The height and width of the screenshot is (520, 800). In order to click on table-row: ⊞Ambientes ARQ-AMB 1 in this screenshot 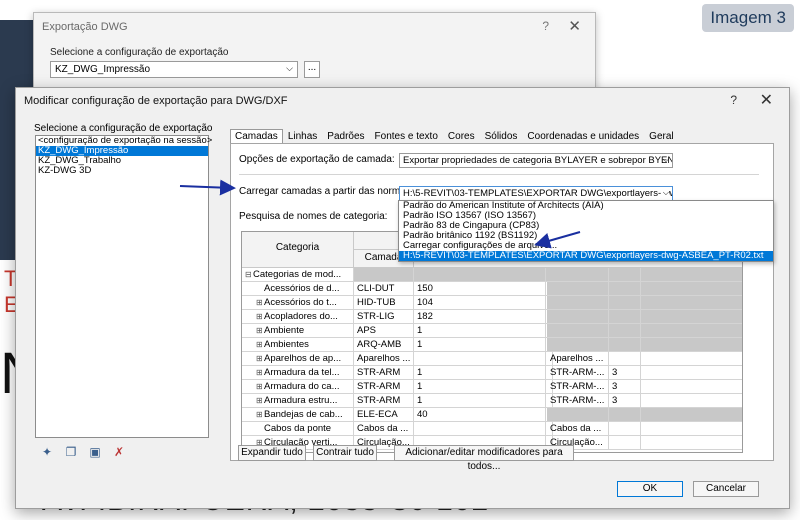, I will do `click(492, 345)`.